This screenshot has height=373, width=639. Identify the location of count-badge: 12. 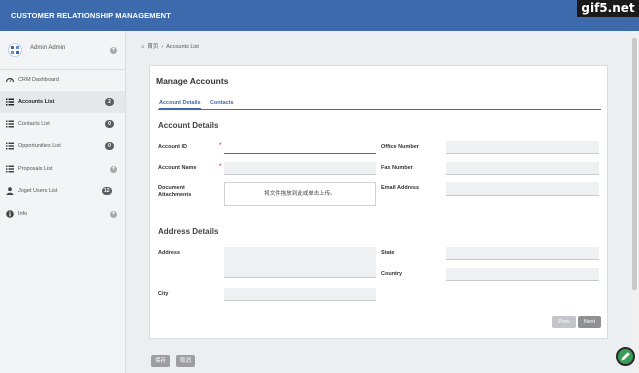
(107, 191).